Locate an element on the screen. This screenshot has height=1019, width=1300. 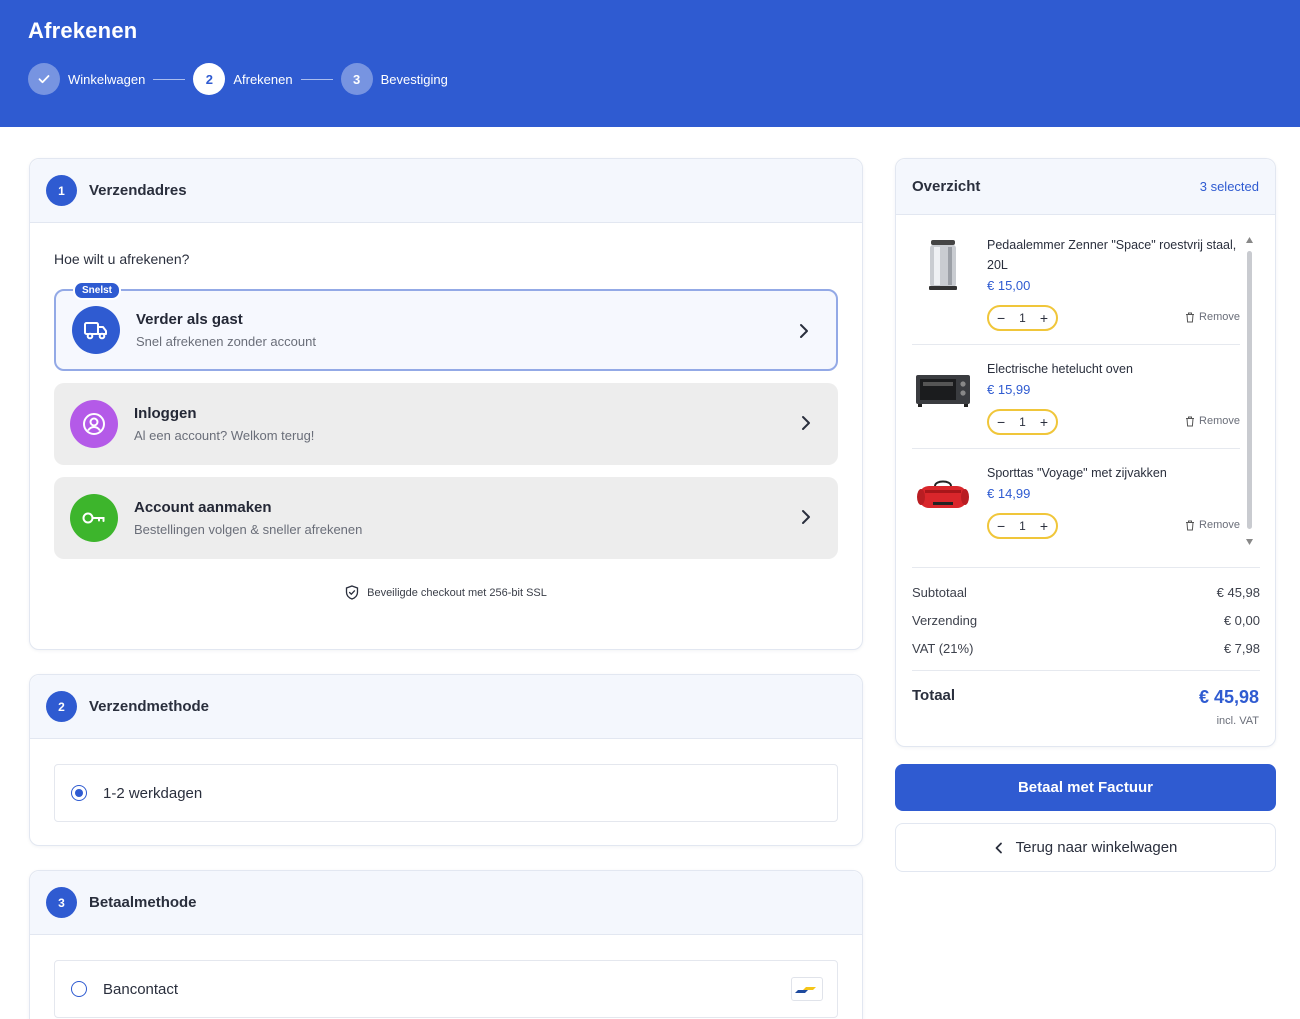
total-value: € 45,98 is located at coordinates (1228, 697).